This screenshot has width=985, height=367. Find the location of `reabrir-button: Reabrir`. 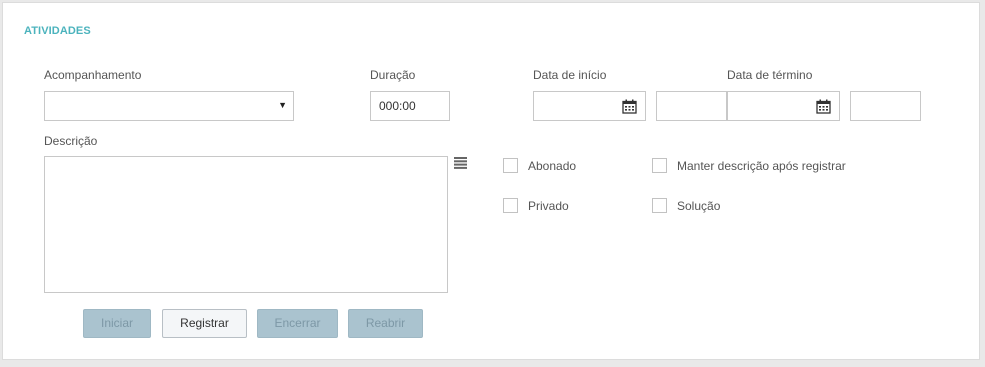

reabrir-button: Reabrir is located at coordinates (385, 323).